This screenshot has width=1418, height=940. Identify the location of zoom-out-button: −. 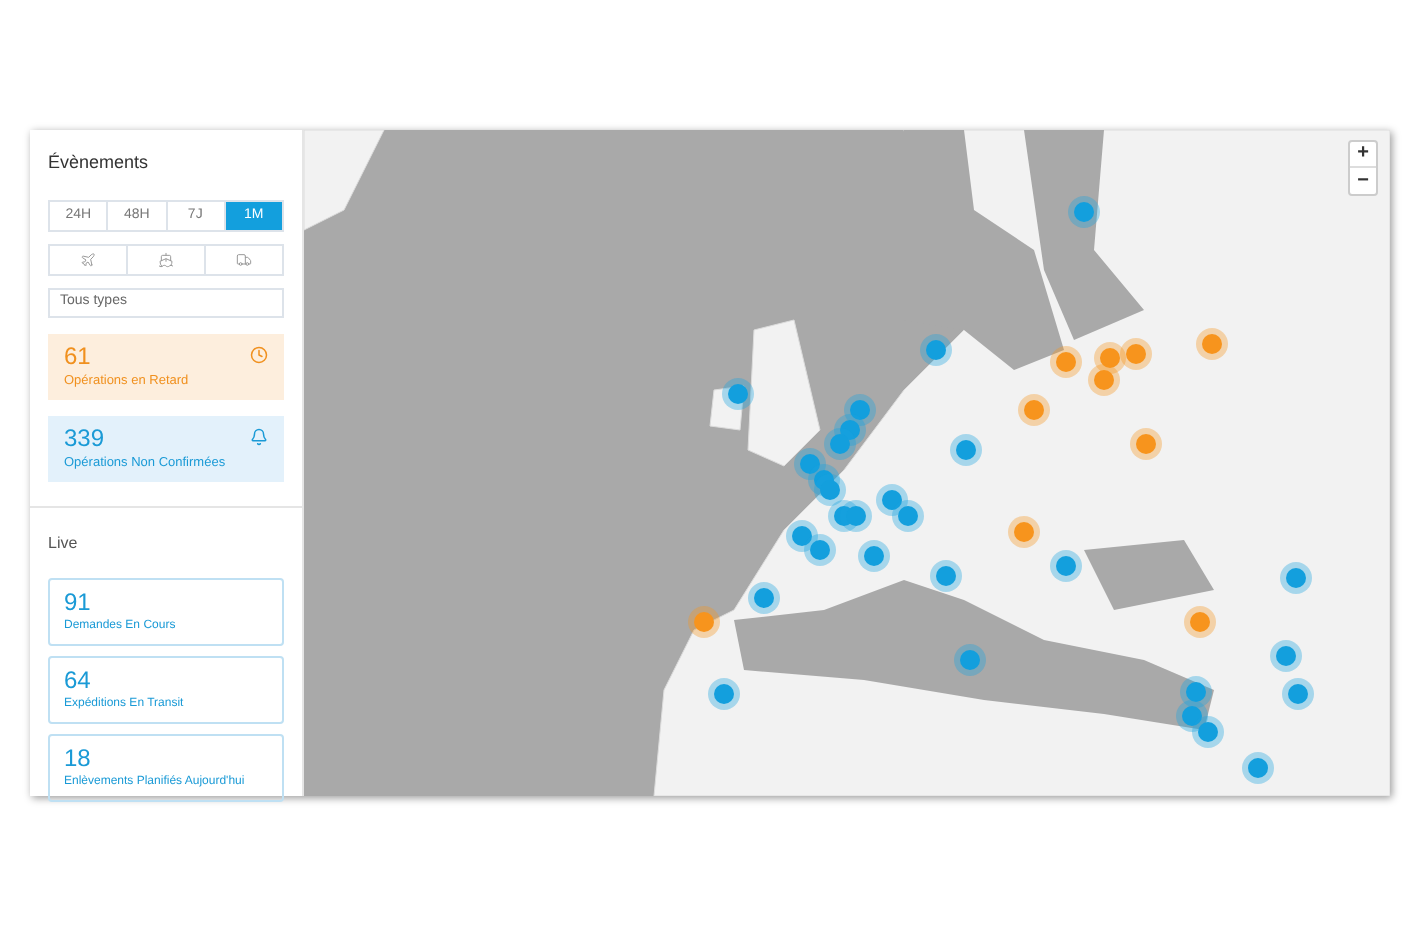
(1363, 181).